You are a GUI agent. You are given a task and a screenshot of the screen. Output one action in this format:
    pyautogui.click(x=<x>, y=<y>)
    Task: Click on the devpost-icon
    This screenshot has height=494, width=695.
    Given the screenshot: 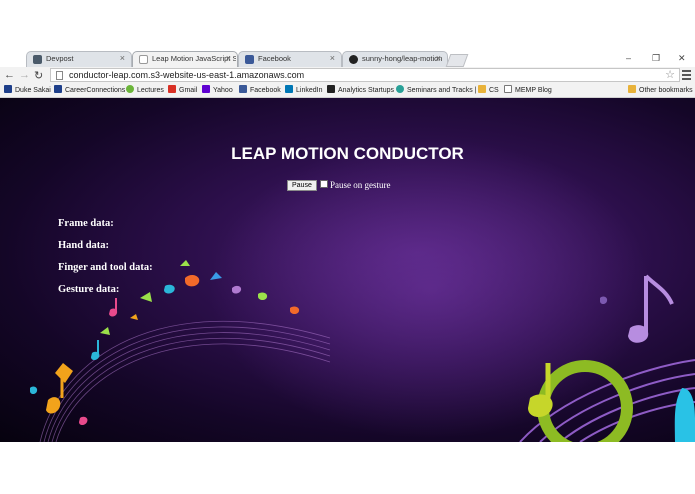 What is the action you would take?
    pyautogui.click(x=37, y=59)
    